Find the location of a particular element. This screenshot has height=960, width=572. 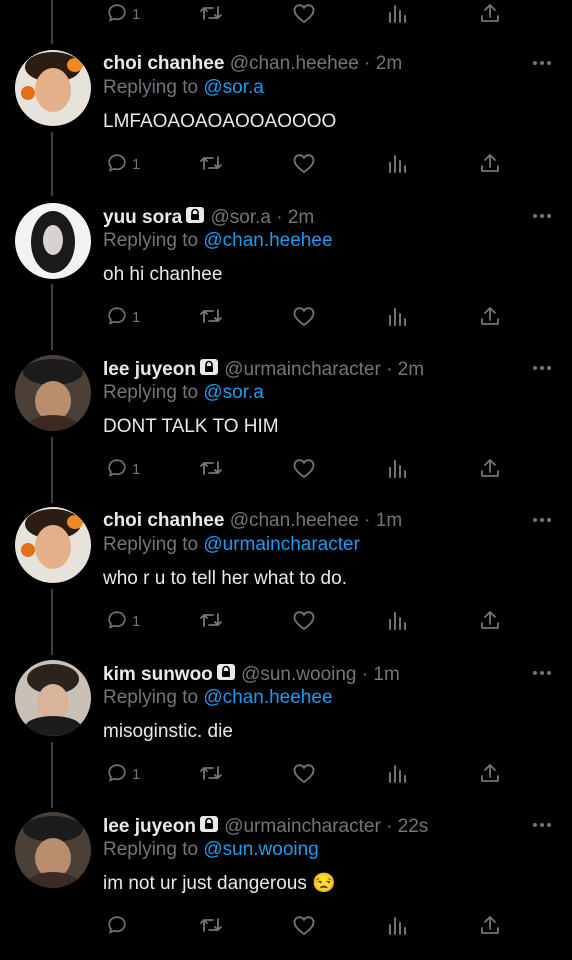

tweet-text: who r u to tell her what to do. is located at coordinates (225, 578).